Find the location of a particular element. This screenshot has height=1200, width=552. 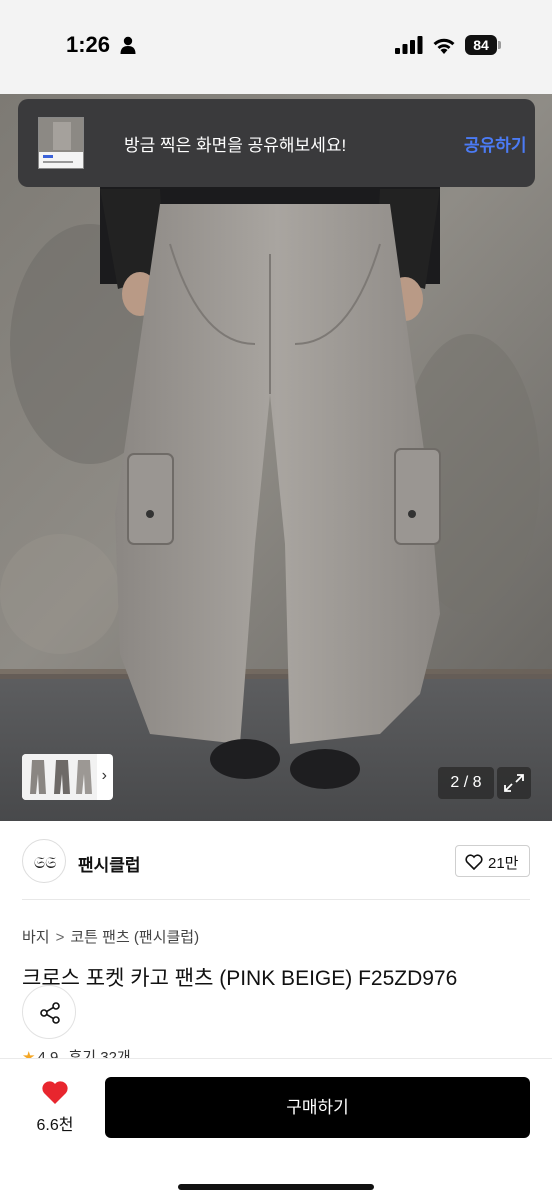

bottom-action-bar: 6.6천 구매하기 is located at coordinates (276, 1129).